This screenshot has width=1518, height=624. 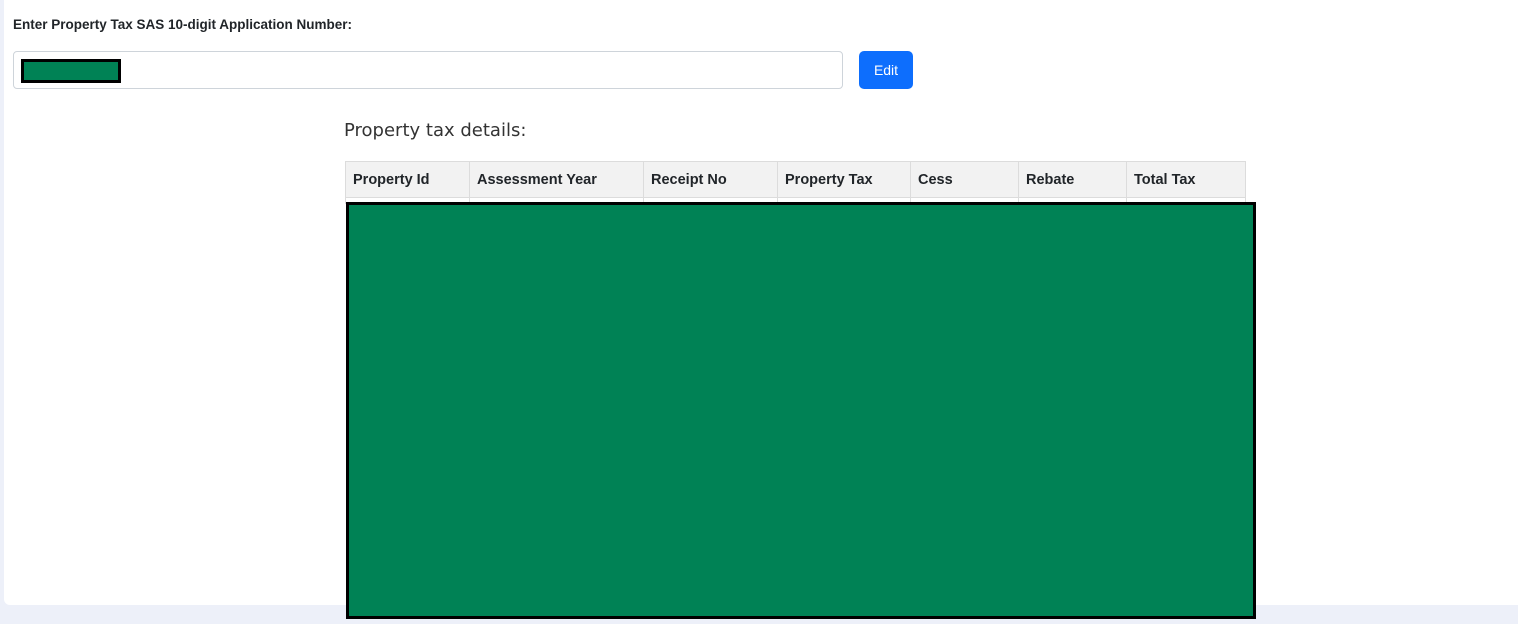 What do you see at coordinates (886, 70) in the screenshot?
I see `edit-button: Edit` at bounding box center [886, 70].